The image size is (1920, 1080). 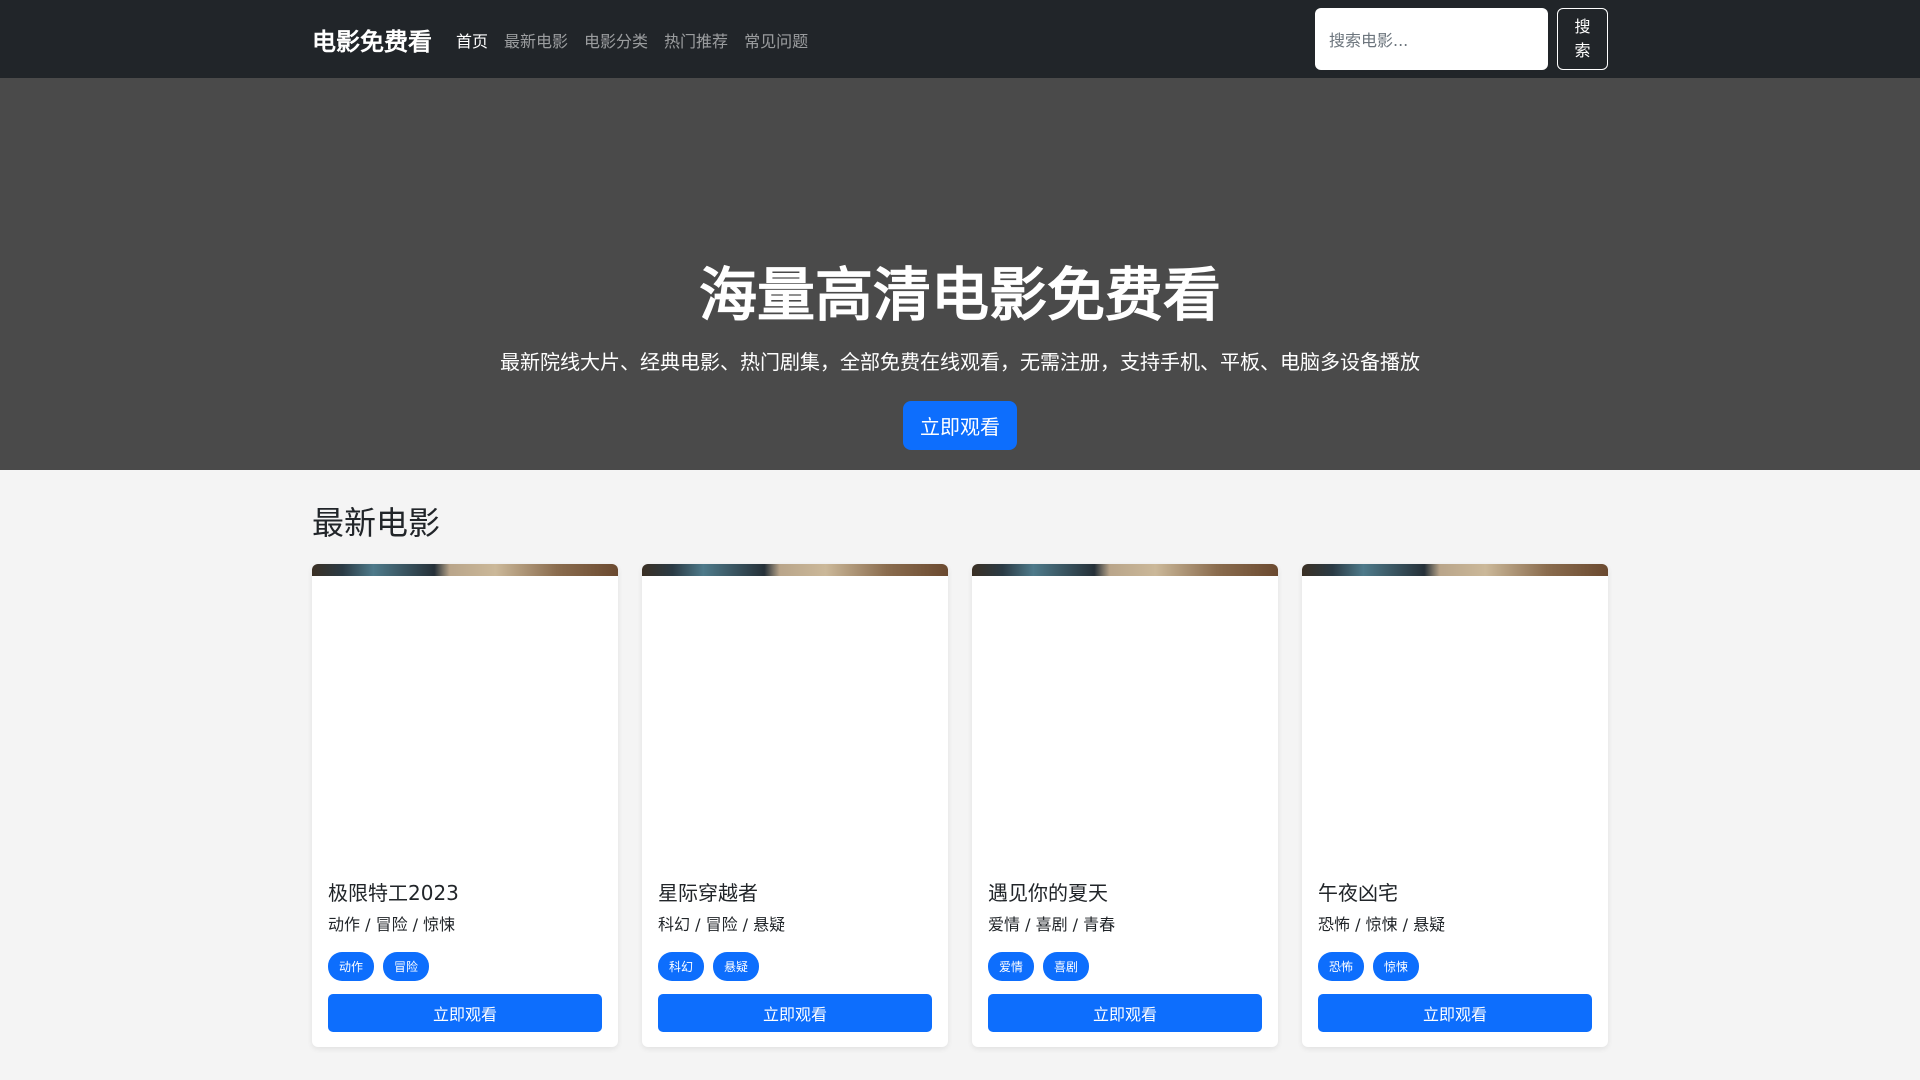 What do you see at coordinates (709, 966) in the screenshot?
I see `movie-tags: 科幻 悬疑` at bounding box center [709, 966].